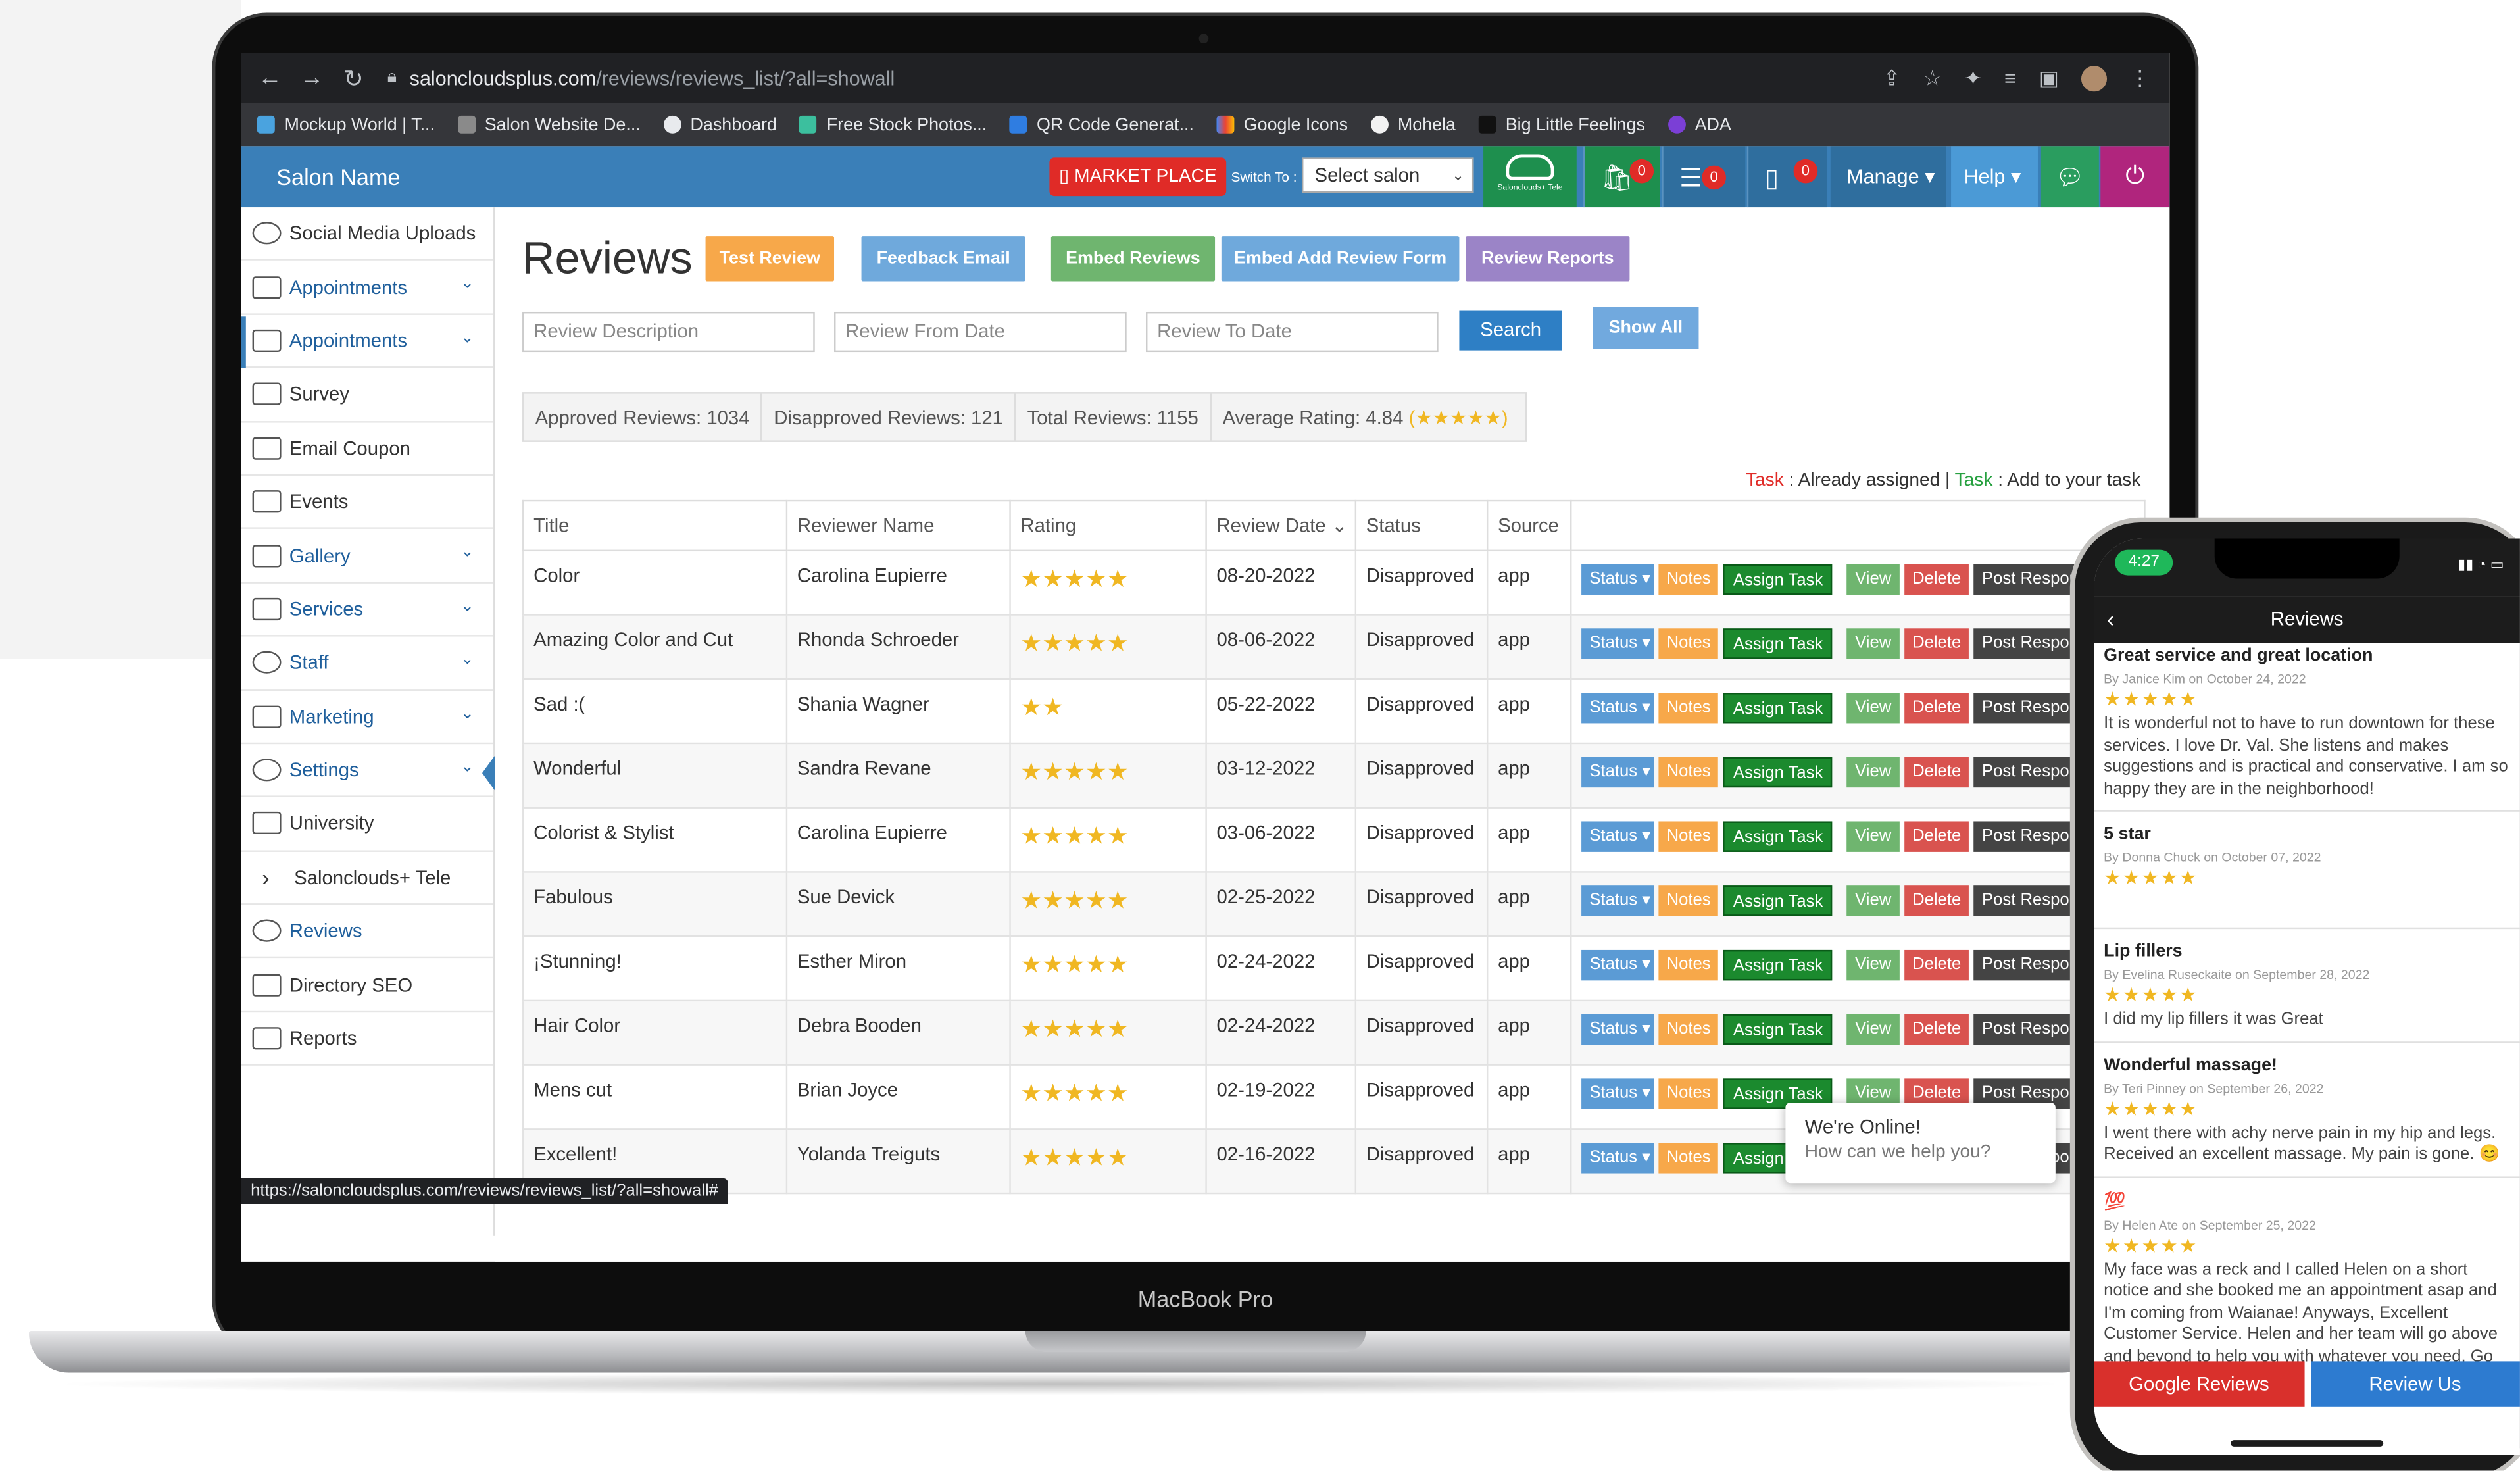  I want to click on sidebar-item-salonclouds-tele: › Salonclouds+ Tele, so click(367, 878).